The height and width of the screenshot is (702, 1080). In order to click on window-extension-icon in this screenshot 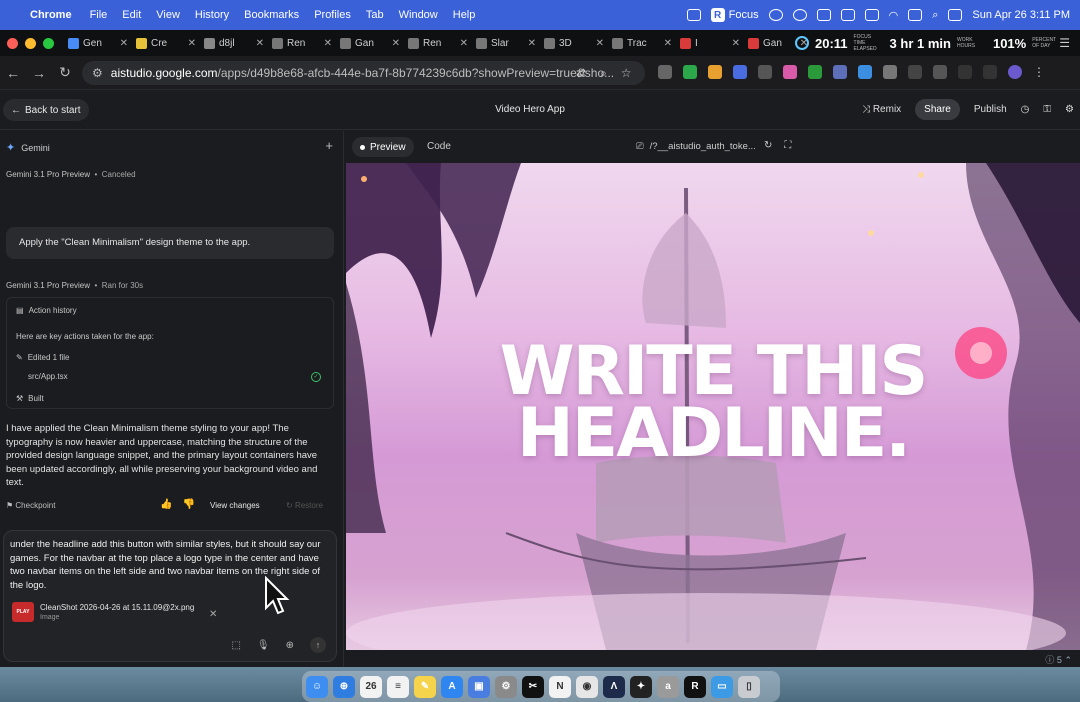, I will do `click(890, 72)`.